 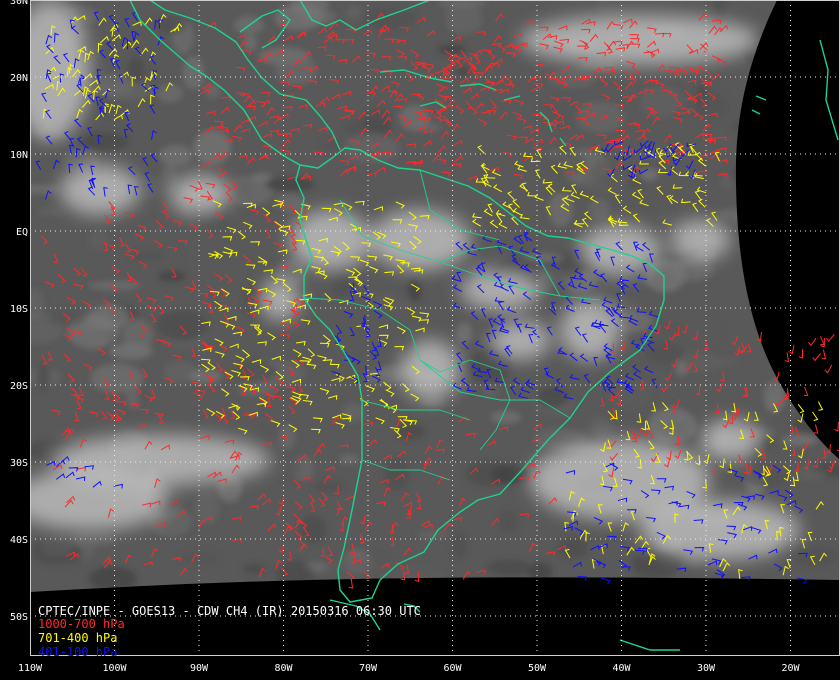 I want to click on latitude-label: 30N, so click(x=19, y=3).